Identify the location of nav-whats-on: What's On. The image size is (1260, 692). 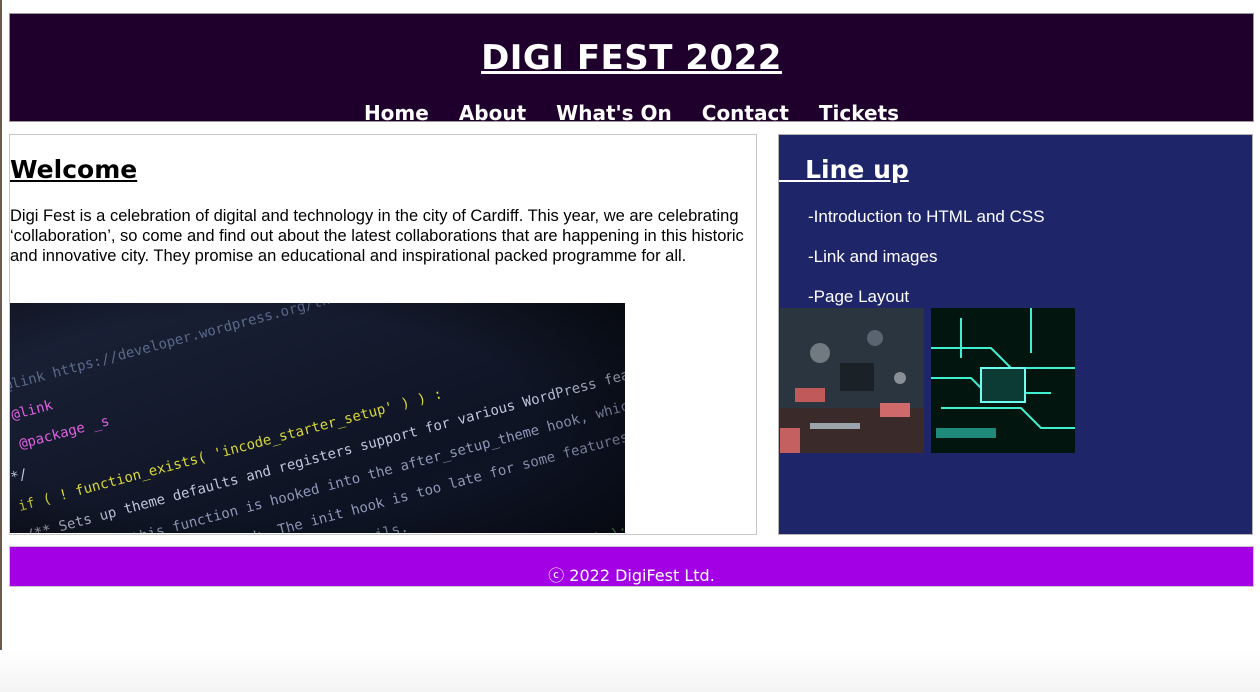
(614, 113).